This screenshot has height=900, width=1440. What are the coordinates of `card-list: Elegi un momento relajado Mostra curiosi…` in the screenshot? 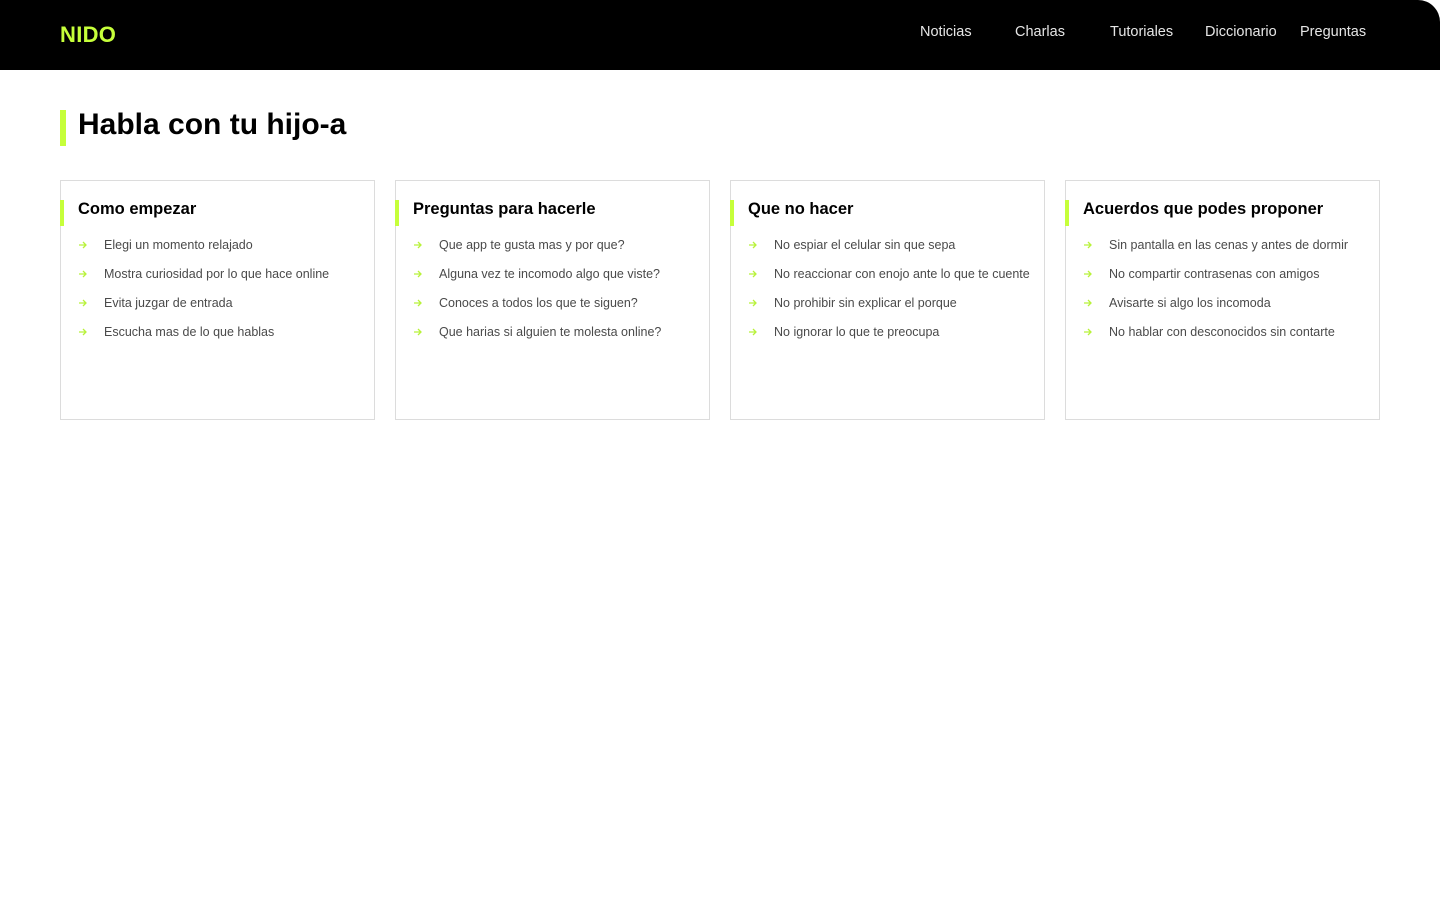 It's located at (220, 296).